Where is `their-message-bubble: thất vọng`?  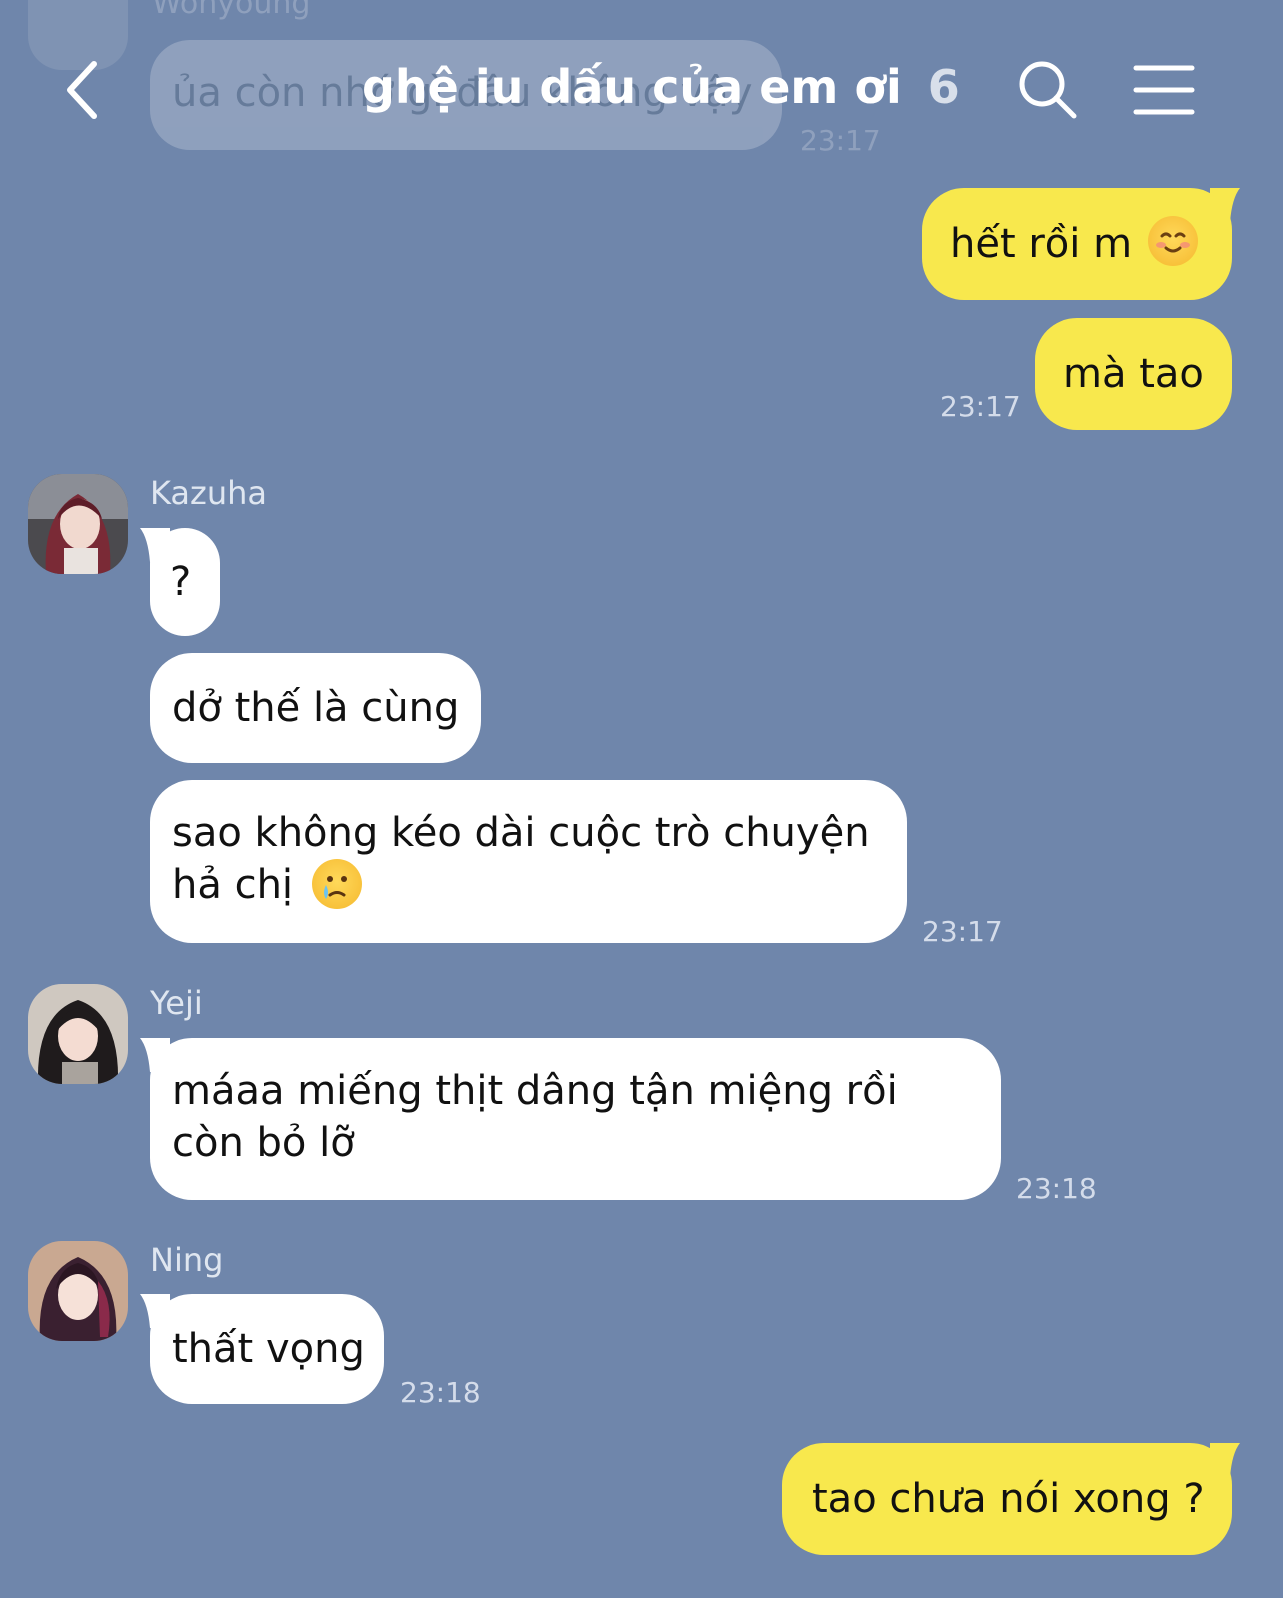
their-message-bubble: thất vọng is located at coordinates (267, 1349).